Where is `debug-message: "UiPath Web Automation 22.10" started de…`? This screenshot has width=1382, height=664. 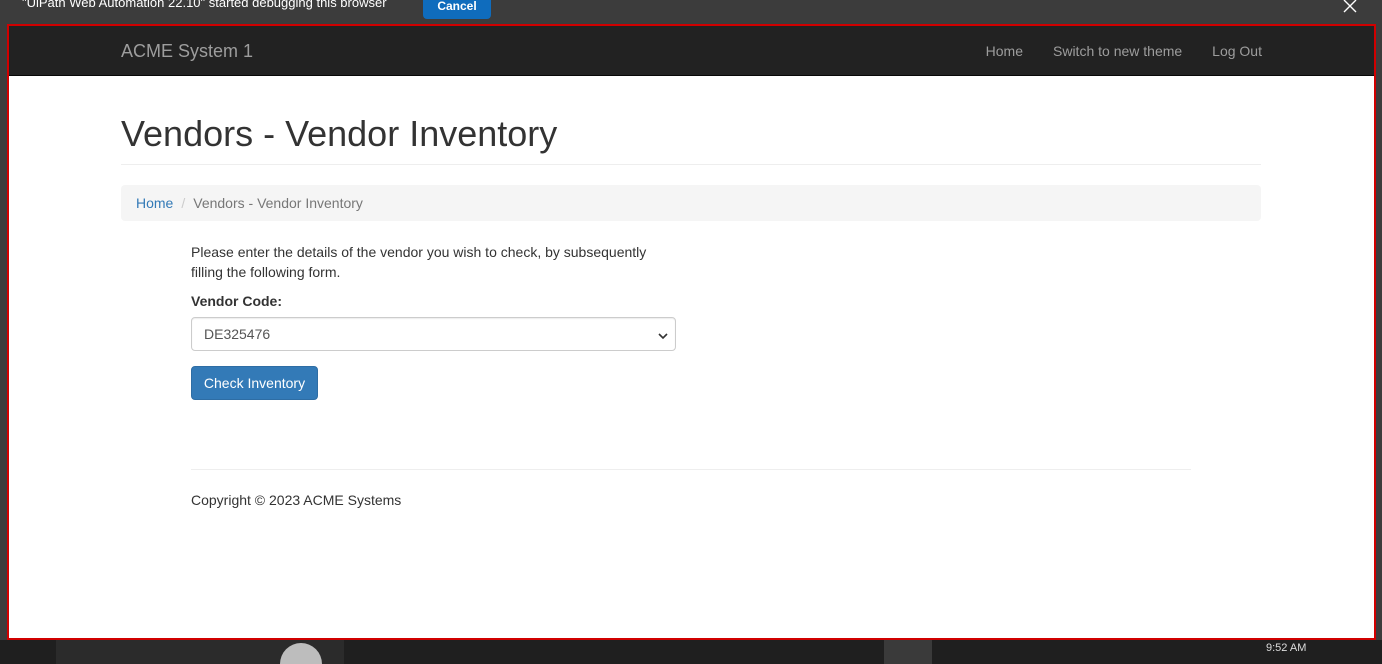
debug-message: "UiPath Web Automation 22.10" started de… is located at coordinates (204, 5).